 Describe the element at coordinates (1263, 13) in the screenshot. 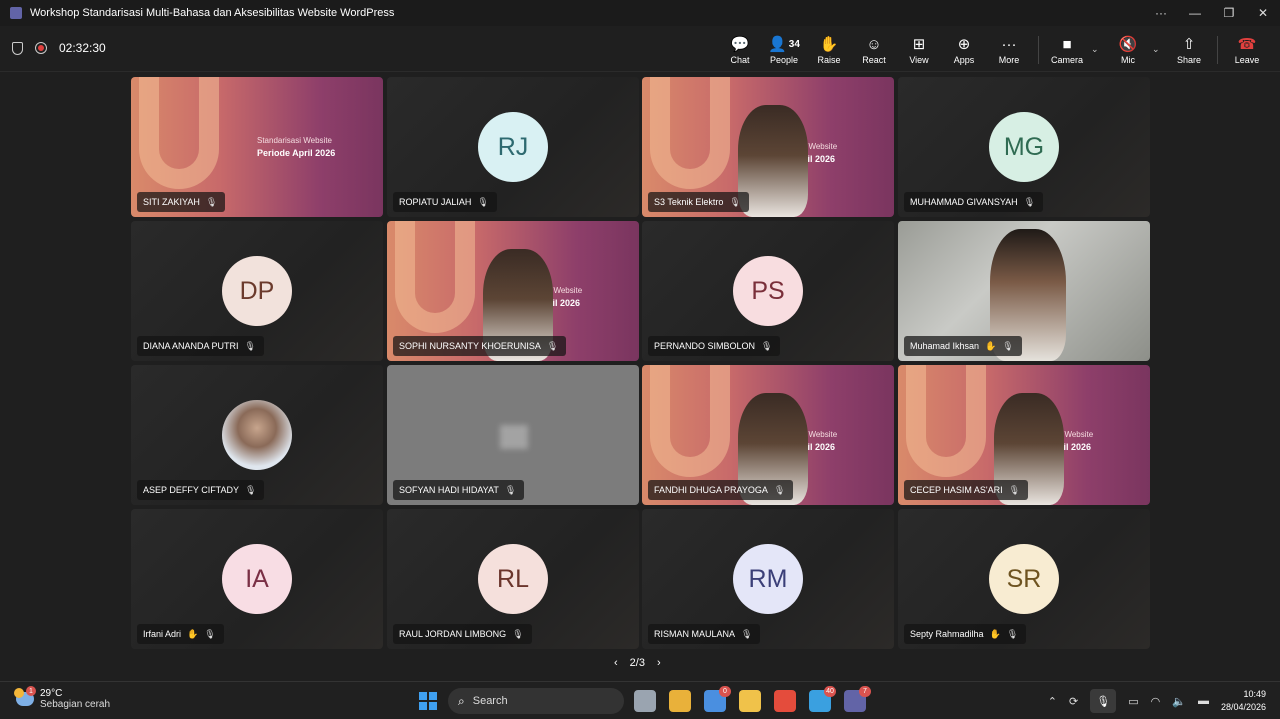

I see `close-button: ✕` at that location.